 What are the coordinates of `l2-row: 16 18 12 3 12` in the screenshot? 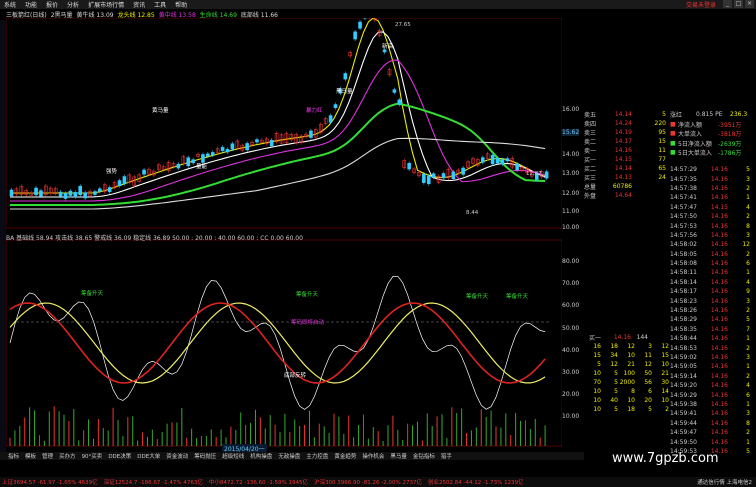 It's located at (627, 346).